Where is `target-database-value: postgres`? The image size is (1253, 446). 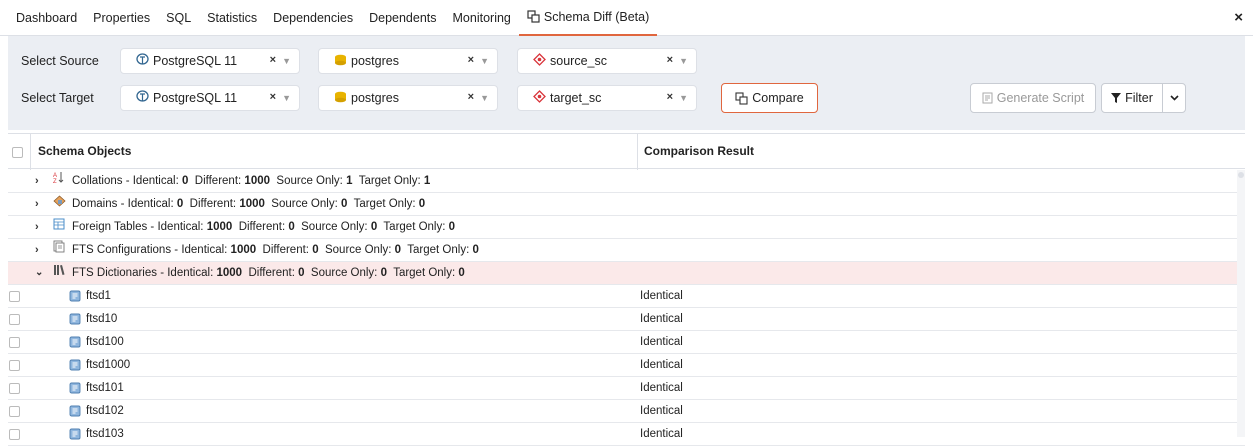
target-database-value: postgres is located at coordinates (375, 98).